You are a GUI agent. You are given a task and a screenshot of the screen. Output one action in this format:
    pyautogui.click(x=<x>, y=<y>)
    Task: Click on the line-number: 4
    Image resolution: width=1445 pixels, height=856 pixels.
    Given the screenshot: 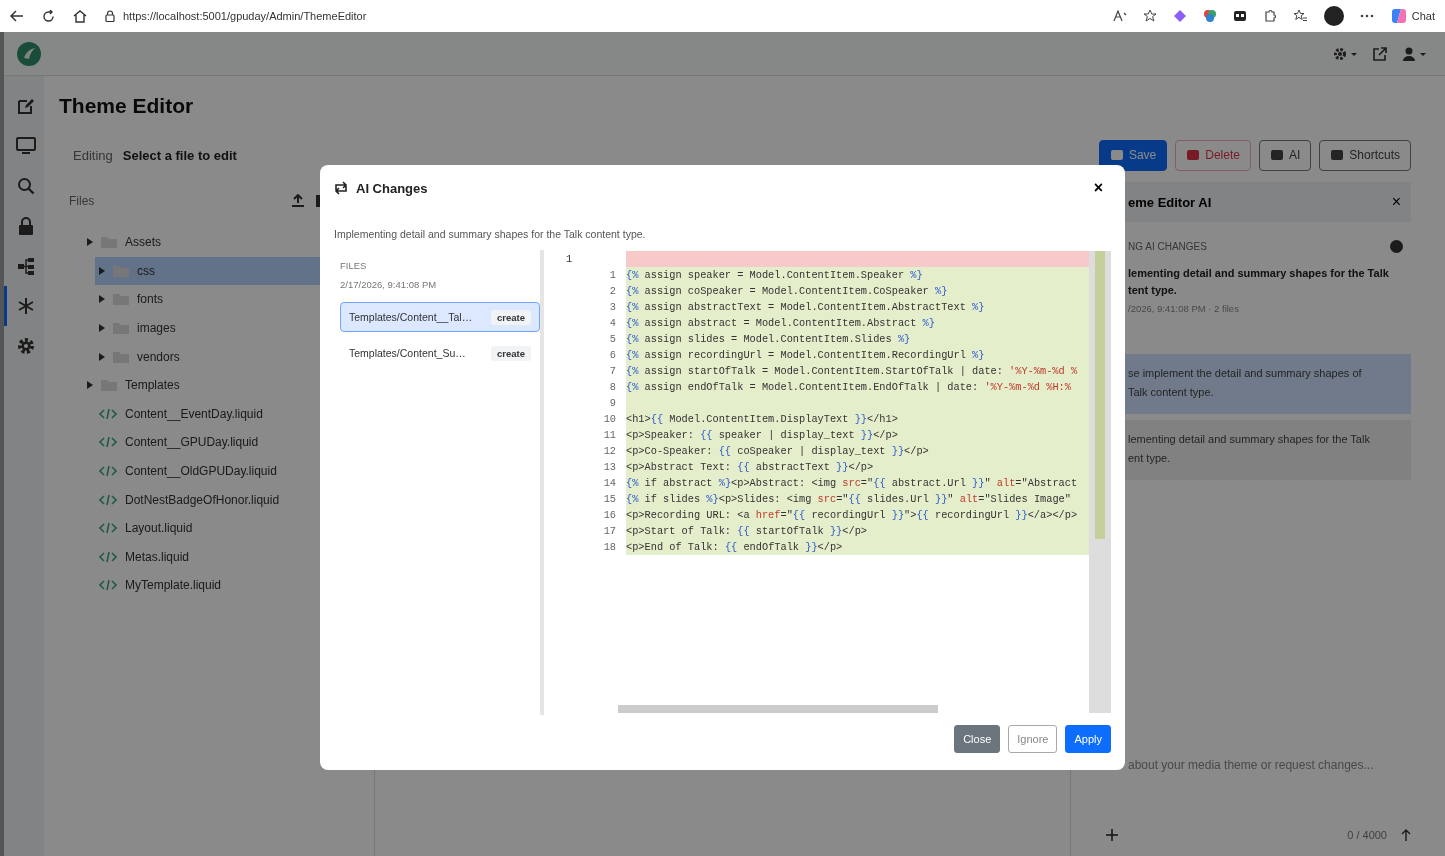 What is the action you would take?
    pyautogui.click(x=612, y=323)
    